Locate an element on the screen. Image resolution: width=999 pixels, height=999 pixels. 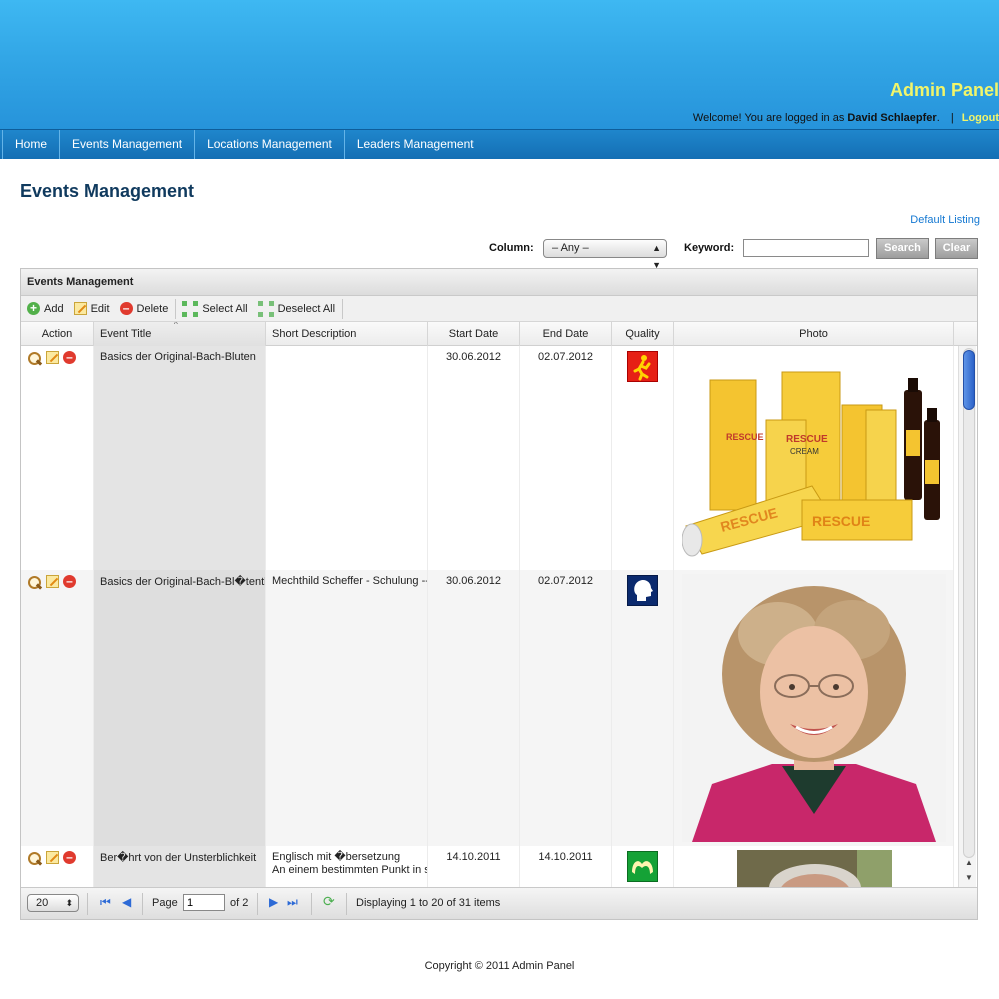
column-select: – Any – ▲ ▼ is located at coordinates (605, 254).